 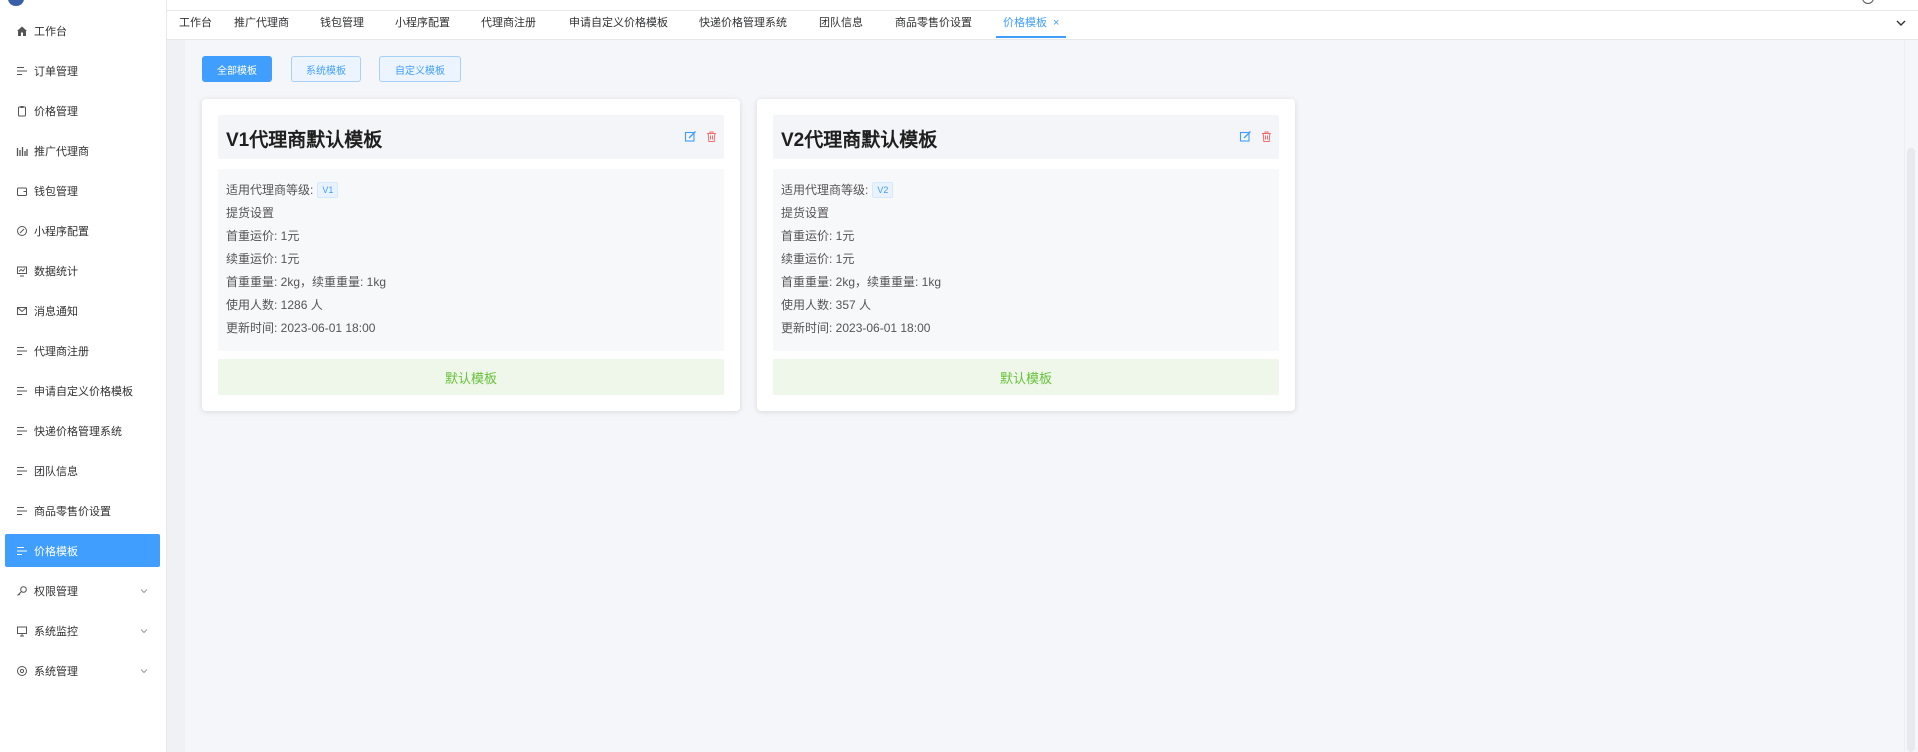 What do you see at coordinates (22, 631) in the screenshot?
I see `monitor-icon` at bounding box center [22, 631].